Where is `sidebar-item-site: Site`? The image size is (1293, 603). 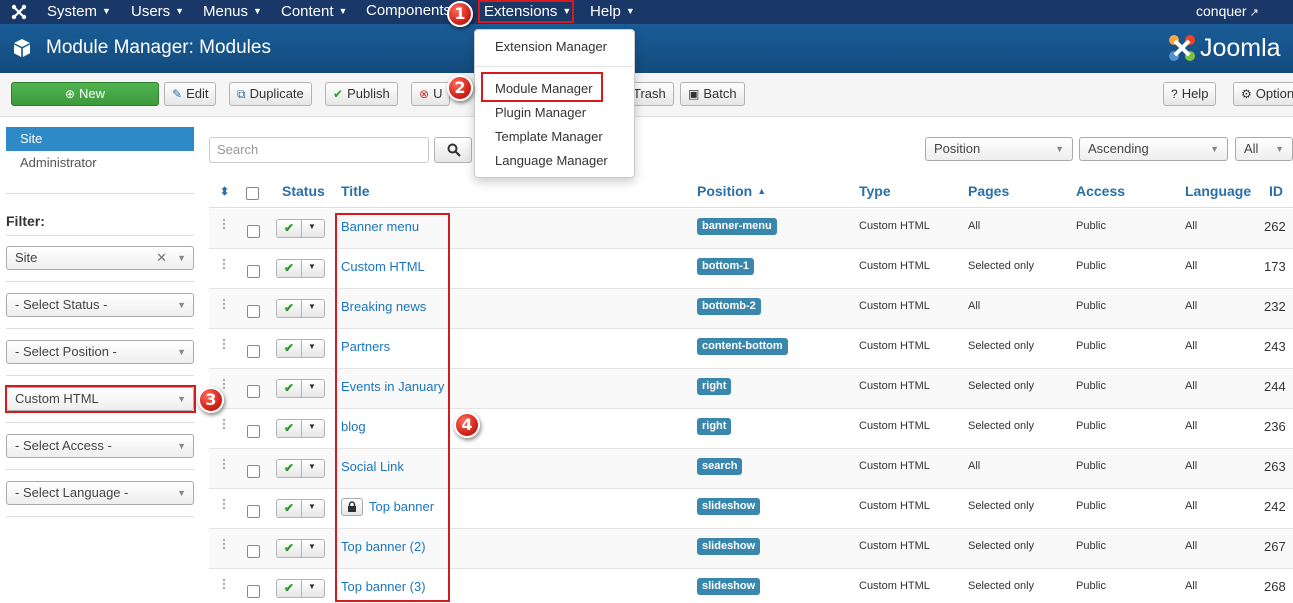
sidebar-item-site: Site is located at coordinates (100, 139).